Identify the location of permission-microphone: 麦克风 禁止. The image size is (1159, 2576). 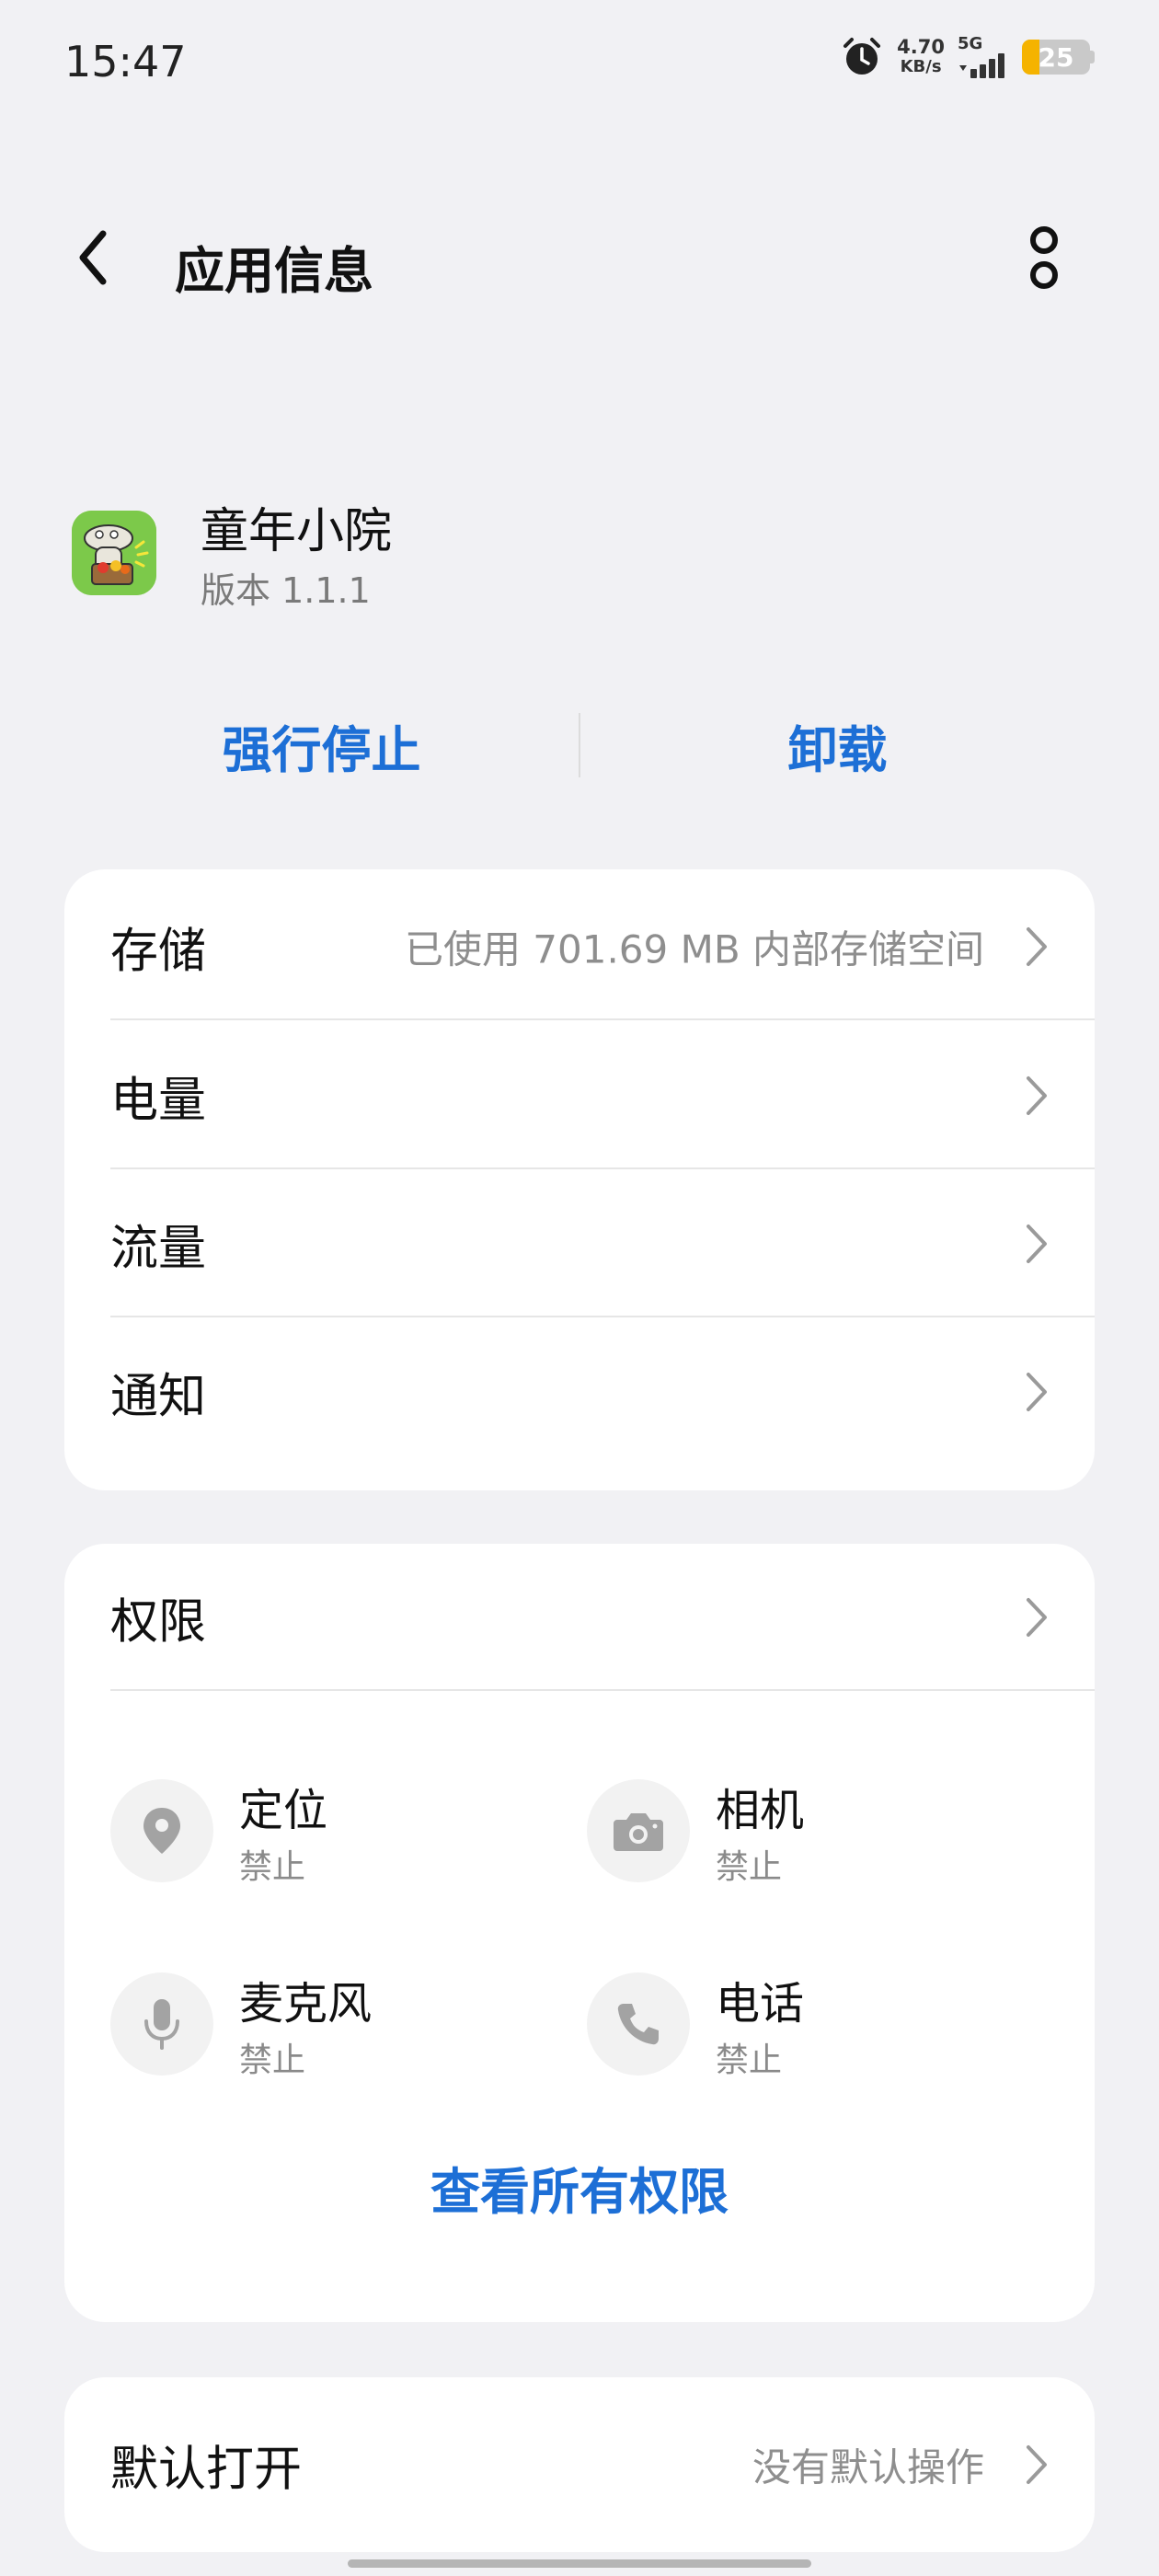
(331, 2023).